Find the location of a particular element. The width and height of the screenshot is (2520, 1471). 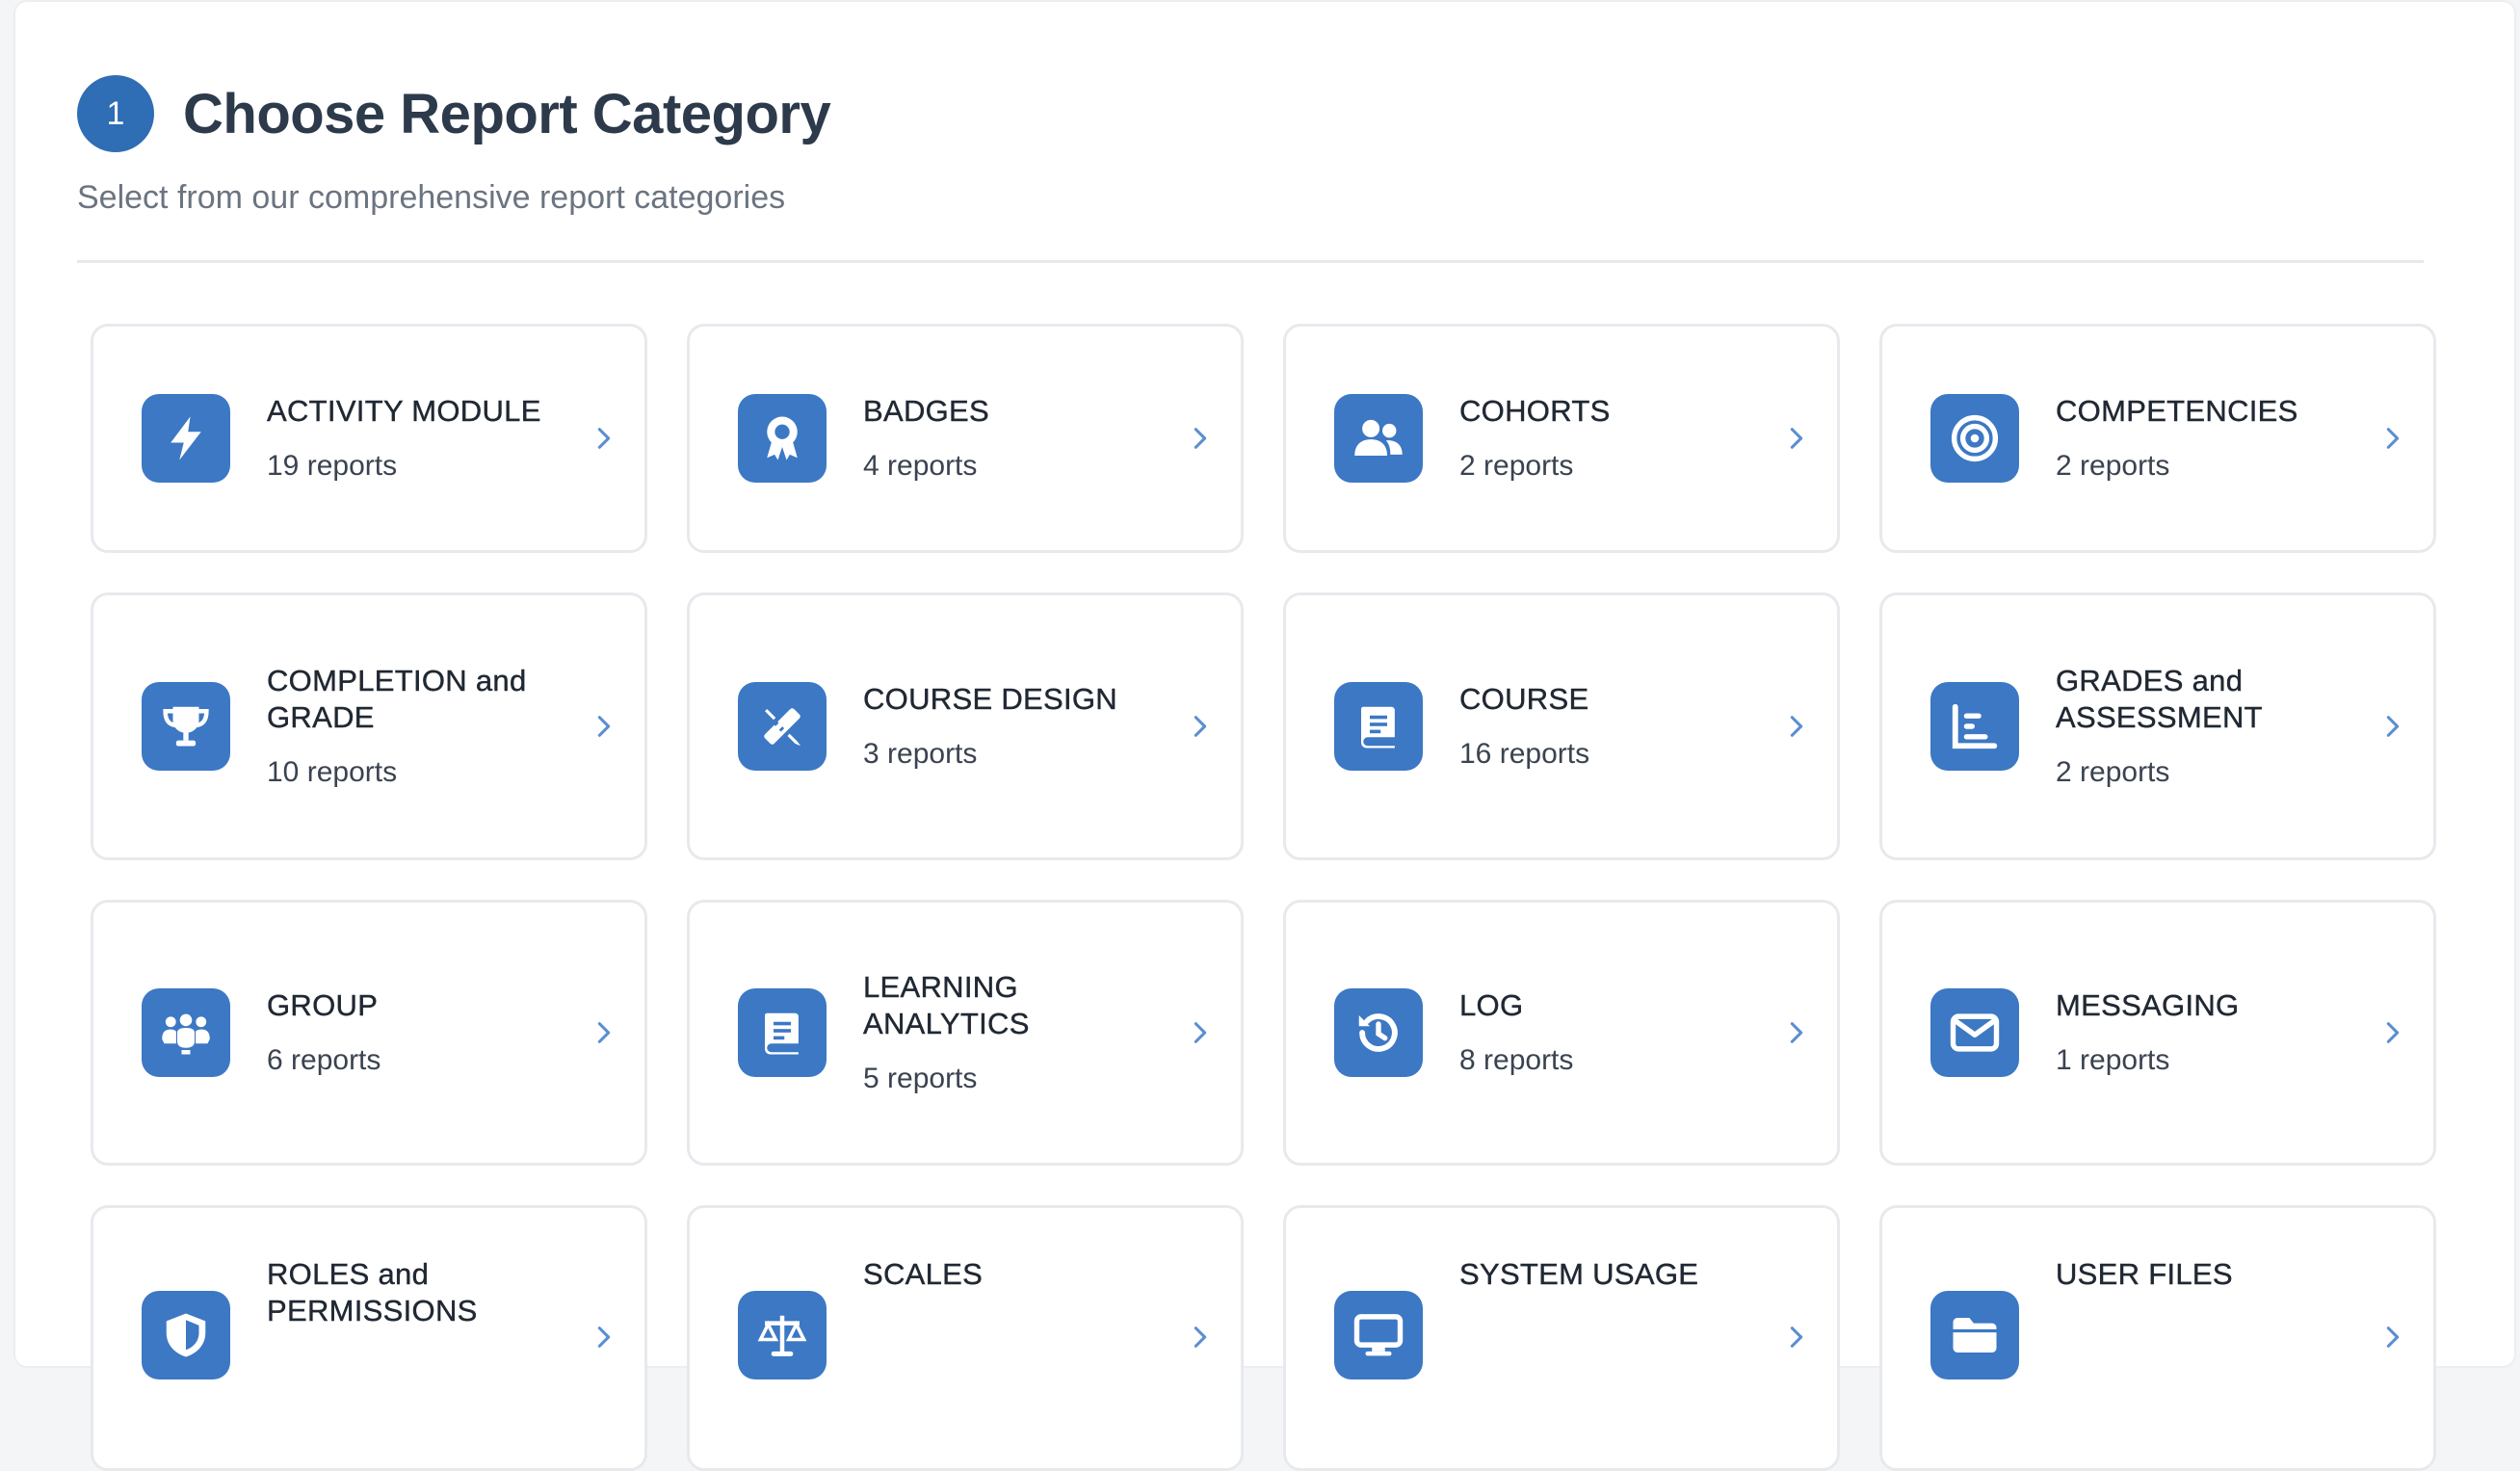

category-card-grades-and-assessment: GRADES and ASSESSMENT 2 reports is located at coordinates (2158, 726).